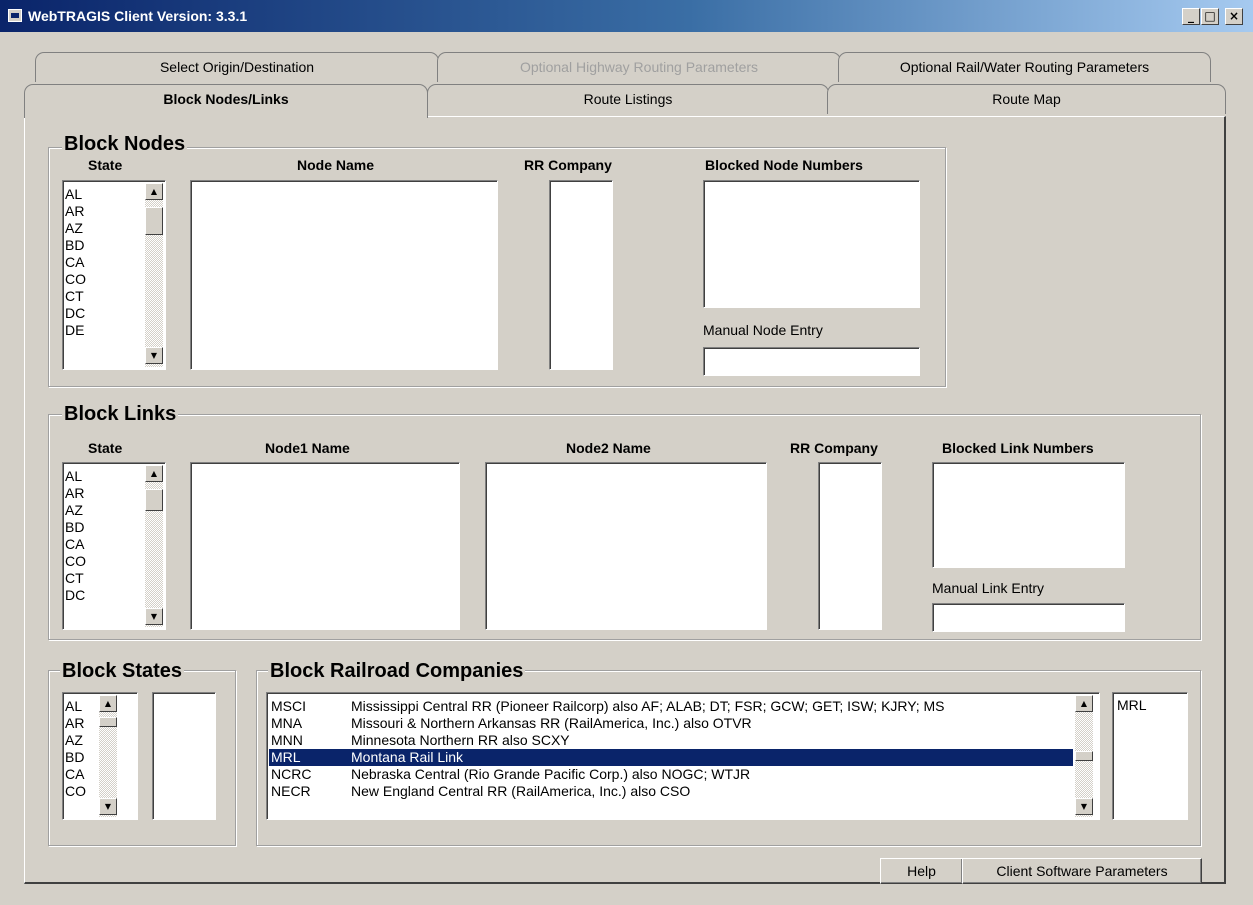 The width and height of the screenshot is (1253, 905). What do you see at coordinates (288, 706) in the screenshot?
I see `railroad-code: MSCI` at bounding box center [288, 706].